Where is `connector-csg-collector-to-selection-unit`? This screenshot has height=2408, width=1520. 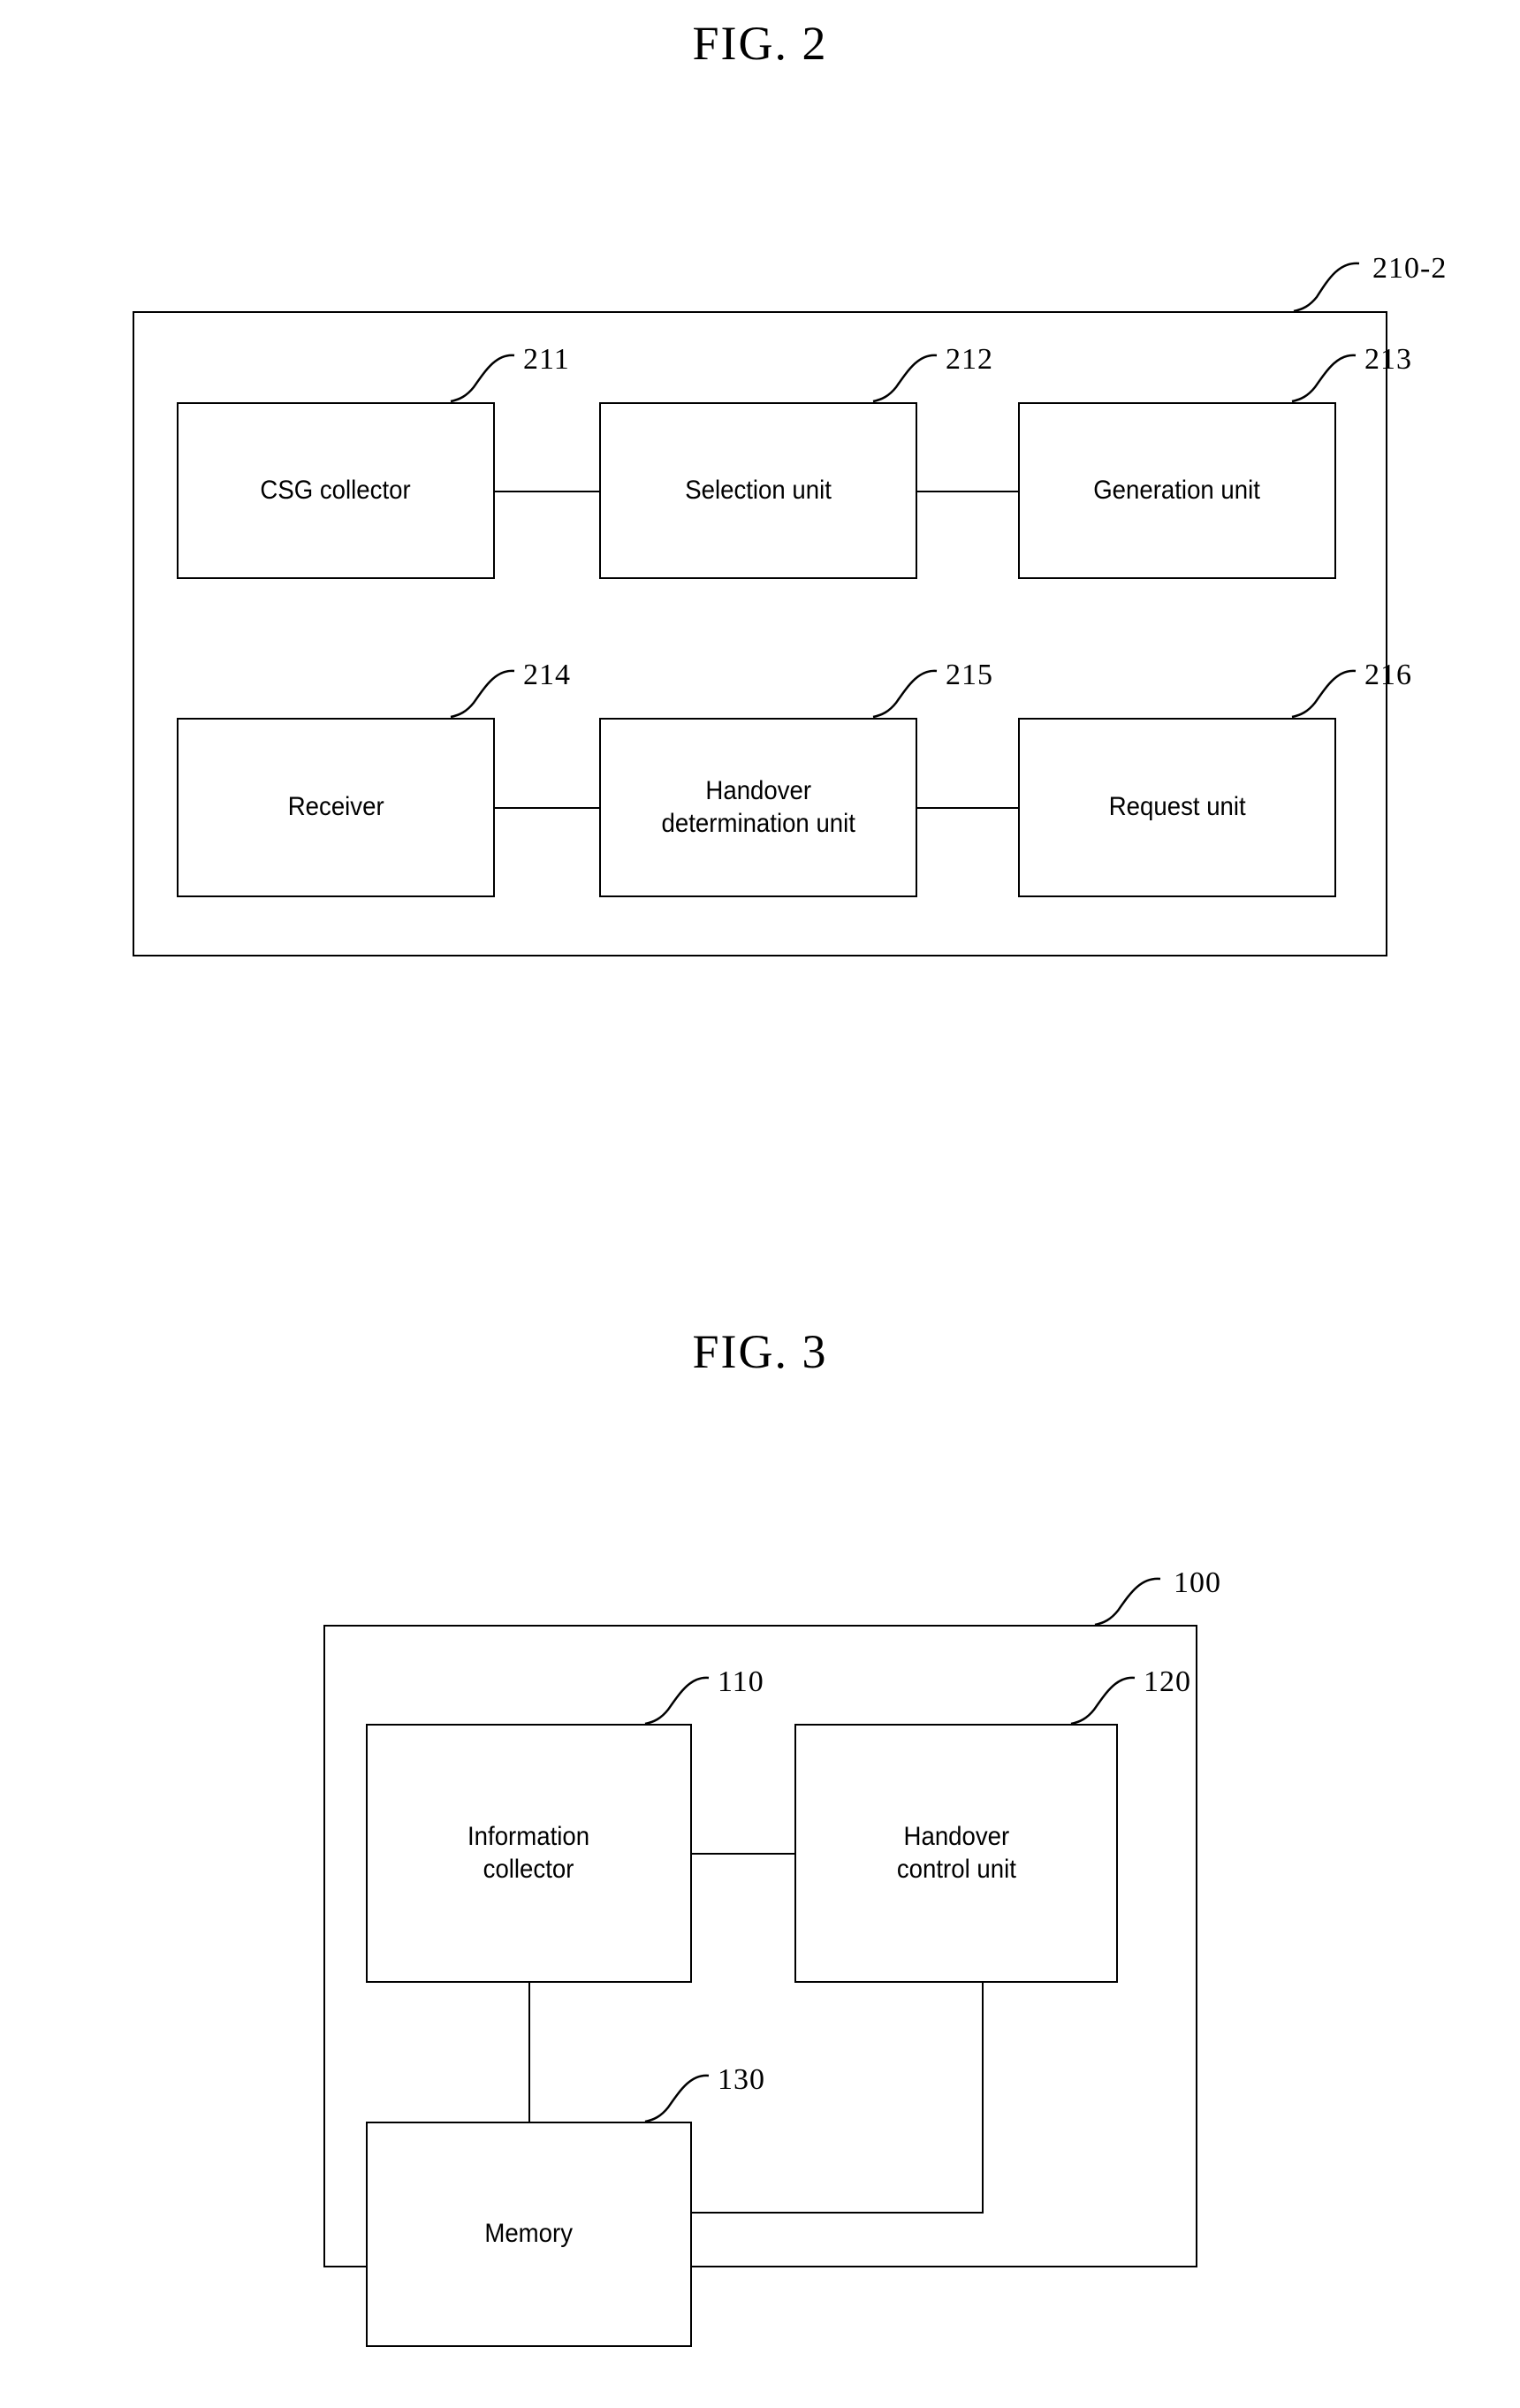
connector-csg-collector-to-selection-unit is located at coordinates (547, 491).